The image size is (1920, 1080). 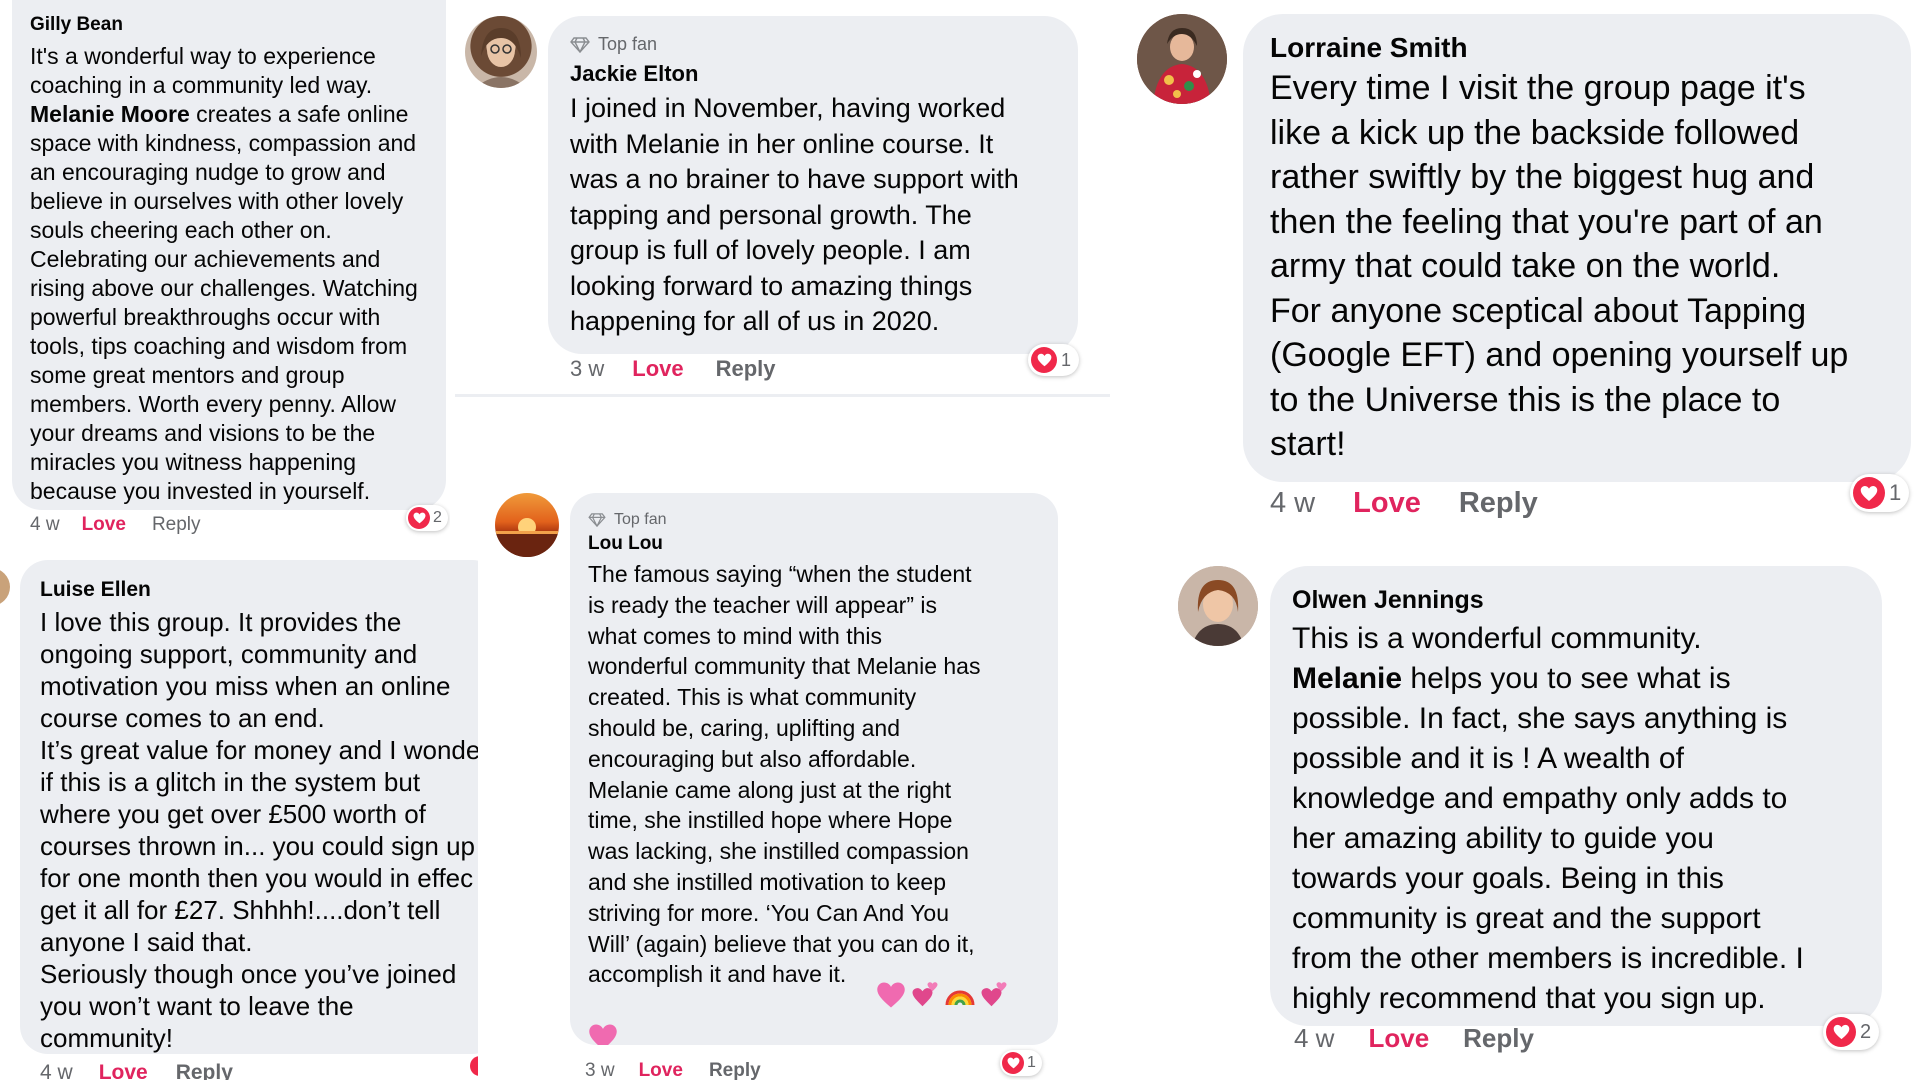 What do you see at coordinates (238, 25) in the screenshot?
I see `commenter-name: Gilly Bean` at bounding box center [238, 25].